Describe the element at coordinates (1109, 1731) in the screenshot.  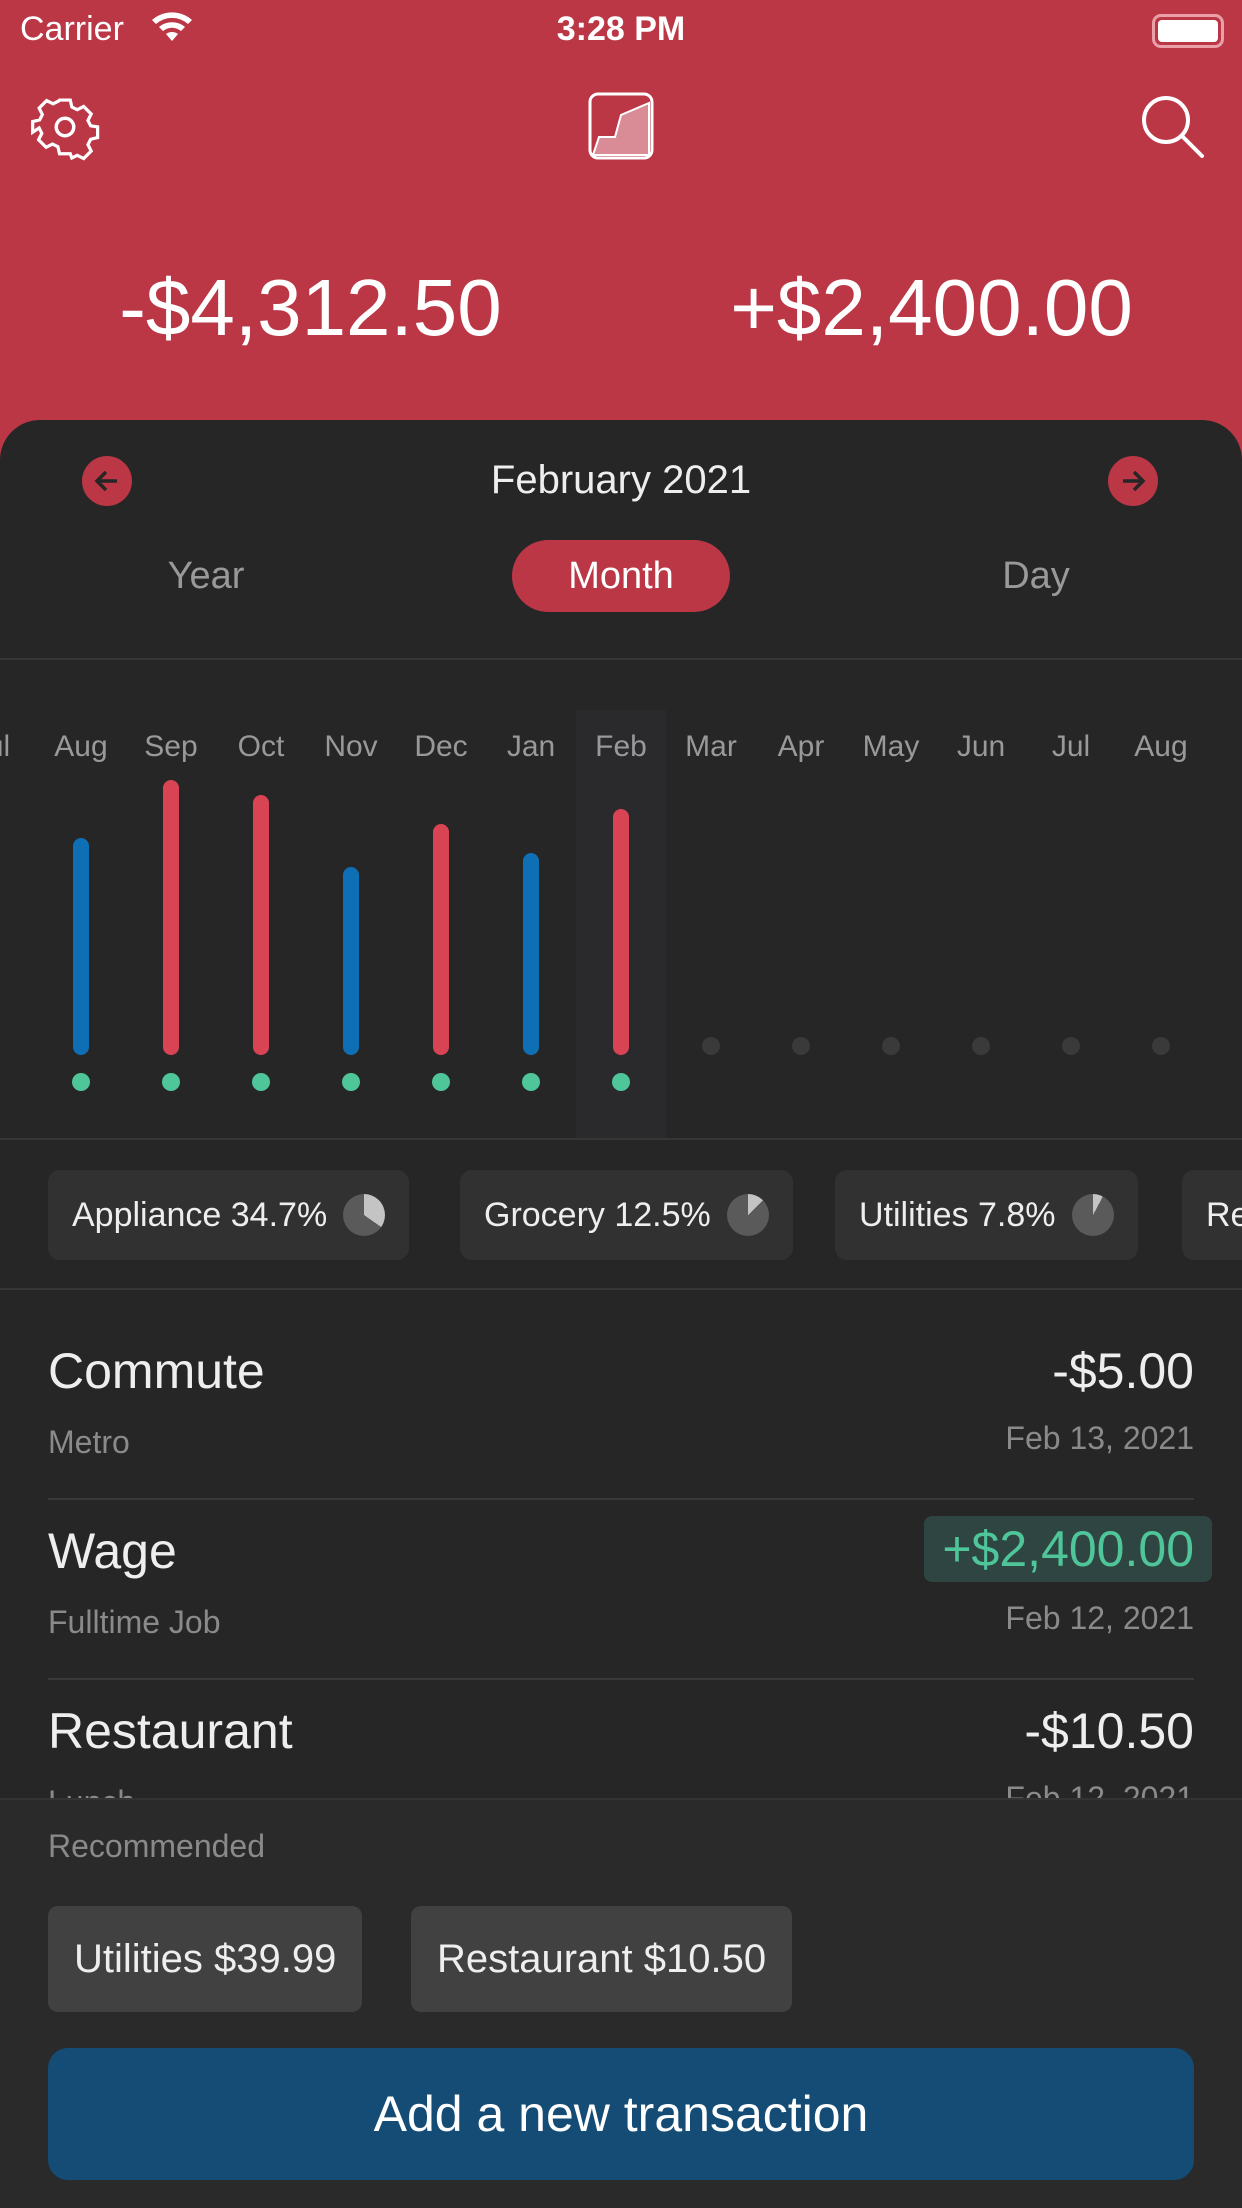
I see `transaction-amount: -$10.50` at that location.